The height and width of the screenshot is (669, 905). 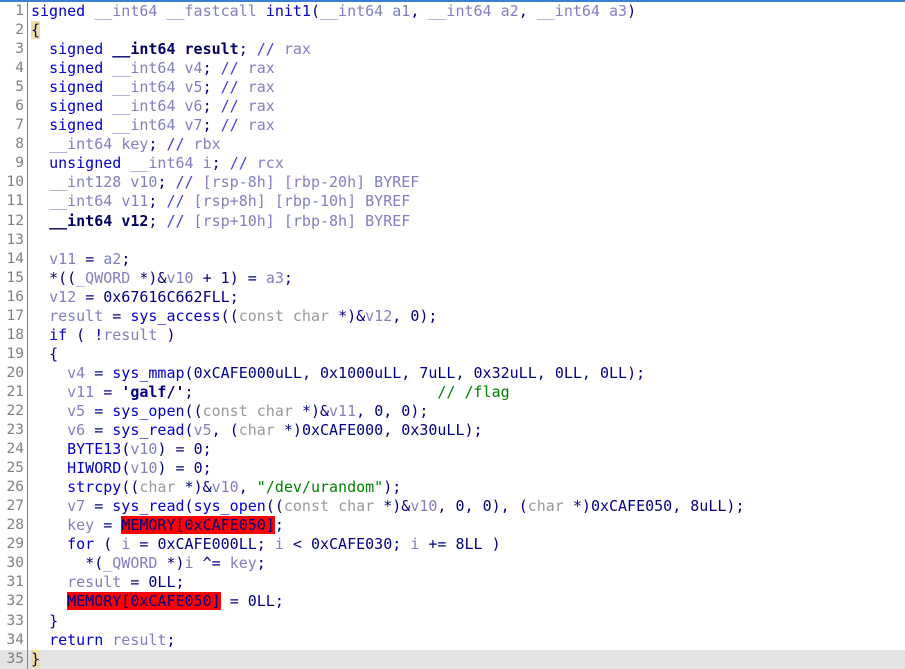 I want to click on code-line: 19 {, so click(x=452, y=354).